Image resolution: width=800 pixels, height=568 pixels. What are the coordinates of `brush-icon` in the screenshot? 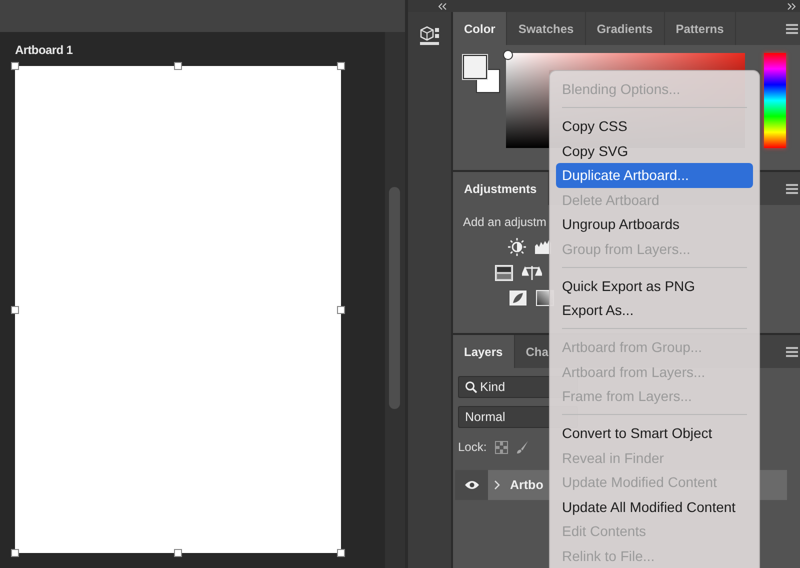 It's located at (522, 447).